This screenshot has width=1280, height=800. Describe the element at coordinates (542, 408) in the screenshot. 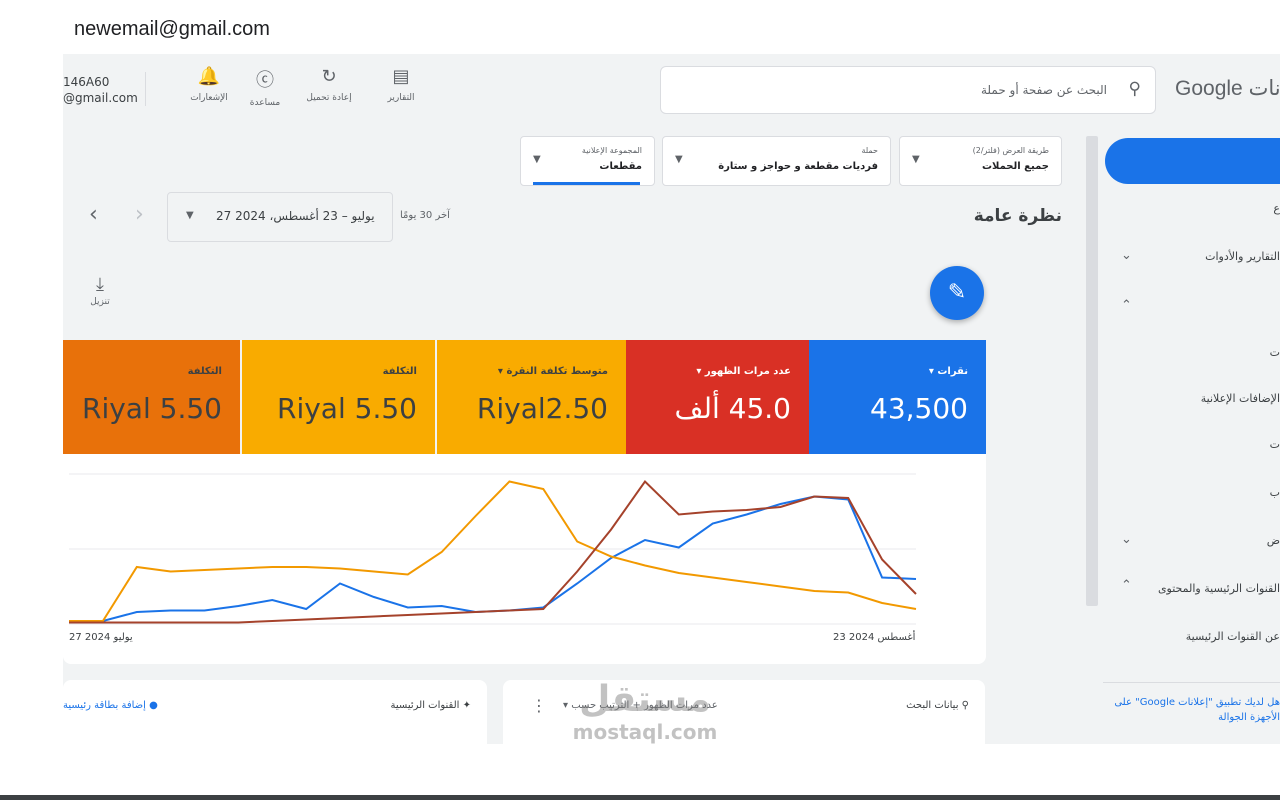

I see `metric-value: Riyal2.50` at that location.